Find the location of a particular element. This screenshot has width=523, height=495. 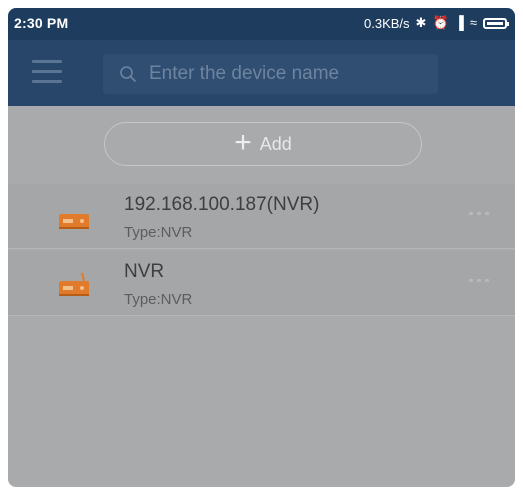

wifi-icon: ≈ is located at coordinates (473, 22).